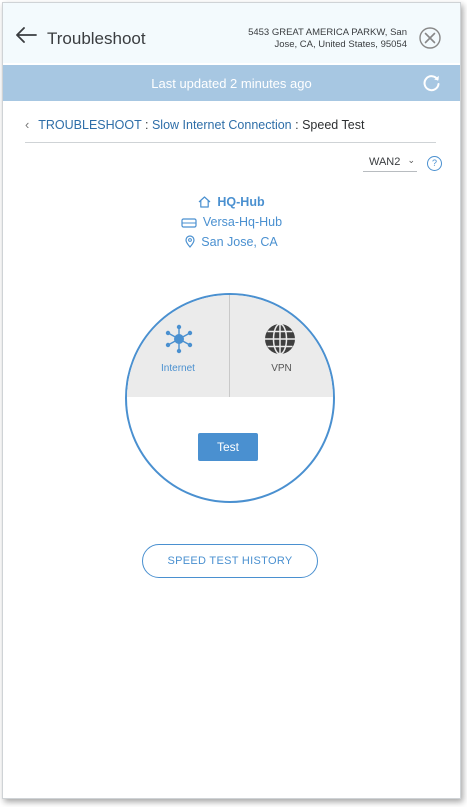  What do you see at coordinates (430, 38) in the screenshot?
I see `close-icon` at bounding box center [430, 38].